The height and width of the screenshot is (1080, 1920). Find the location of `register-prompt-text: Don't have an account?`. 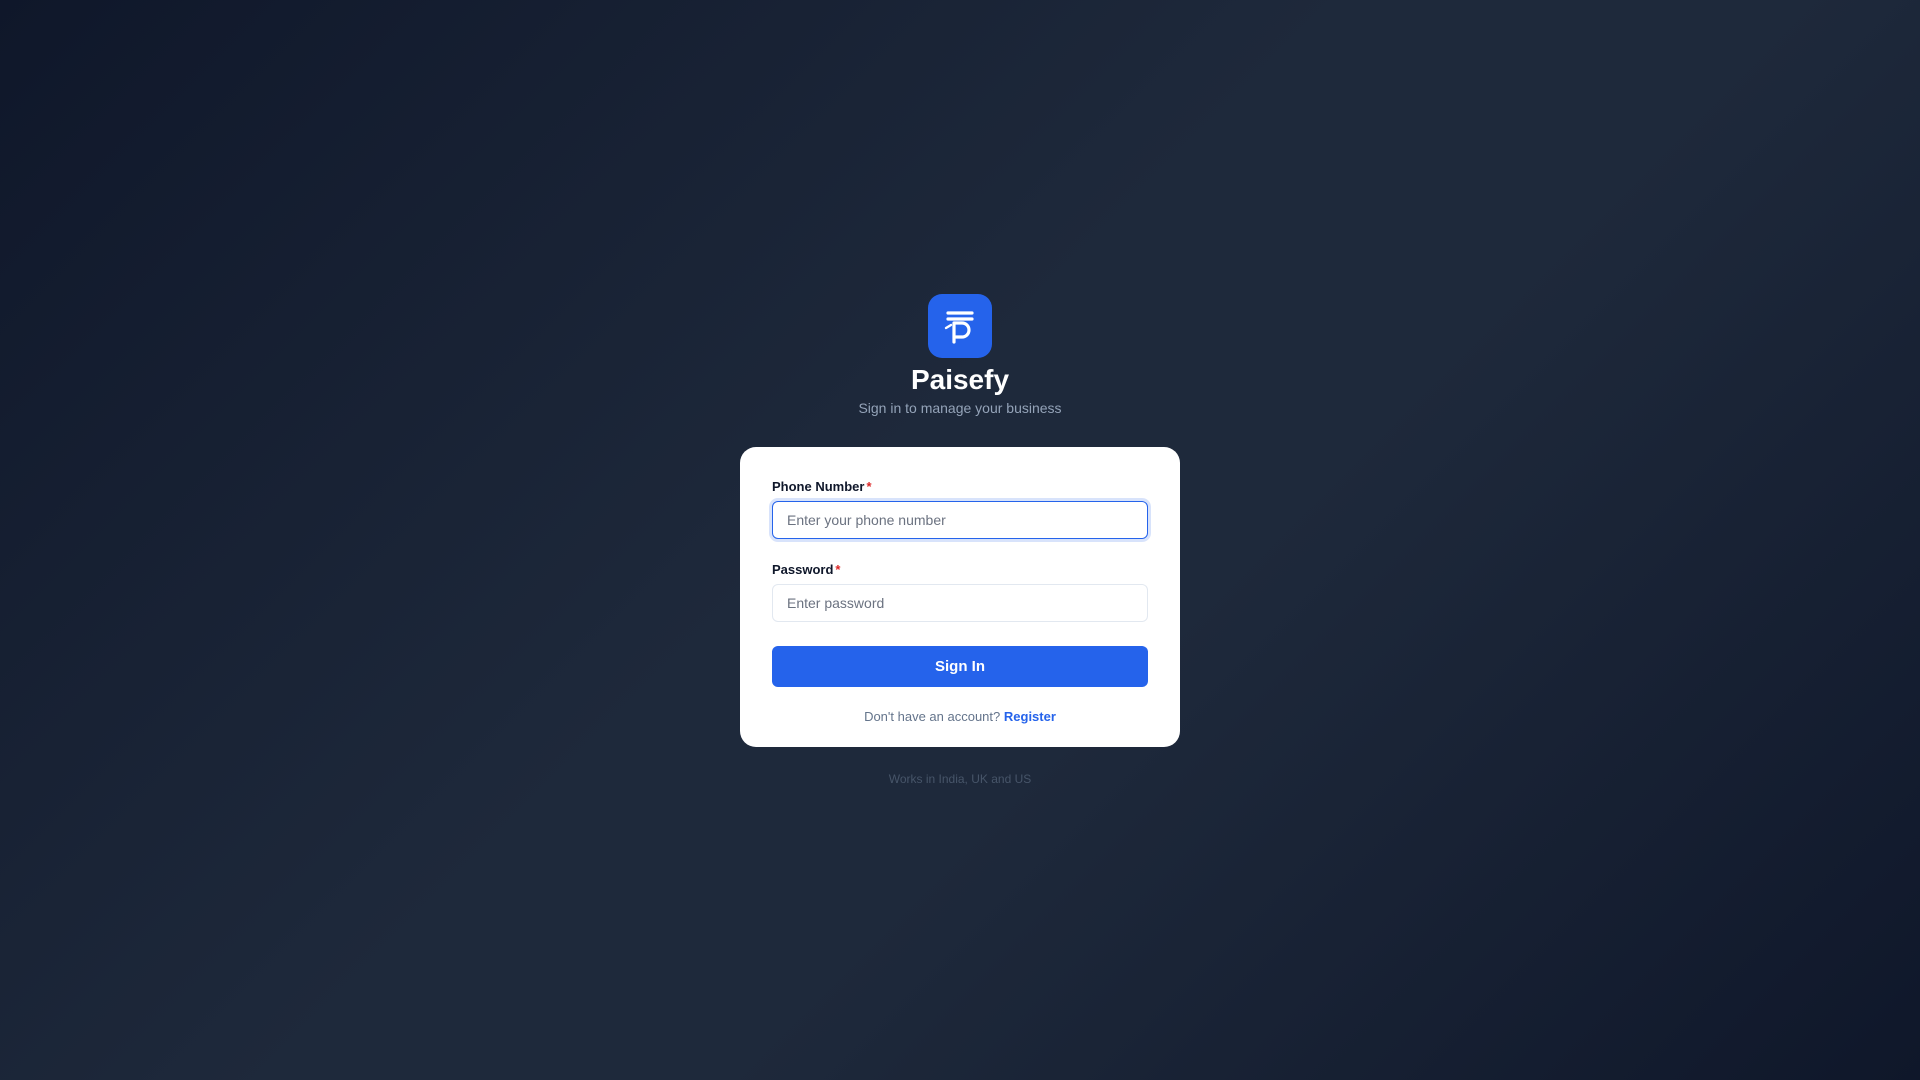

register-prompt-text: Don't have an account? is located at coordinates (932, 716).